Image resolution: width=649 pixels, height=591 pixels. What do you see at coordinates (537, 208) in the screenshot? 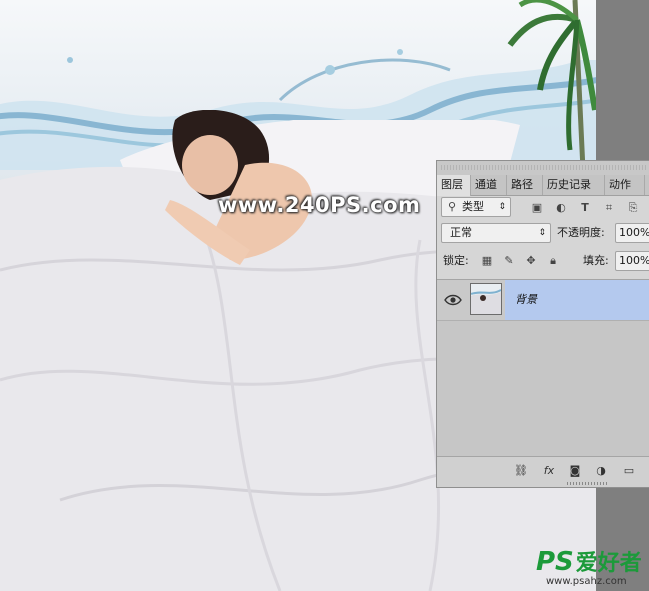
I see `image-filter-icon: ▣` at bounding box center [537, 208].